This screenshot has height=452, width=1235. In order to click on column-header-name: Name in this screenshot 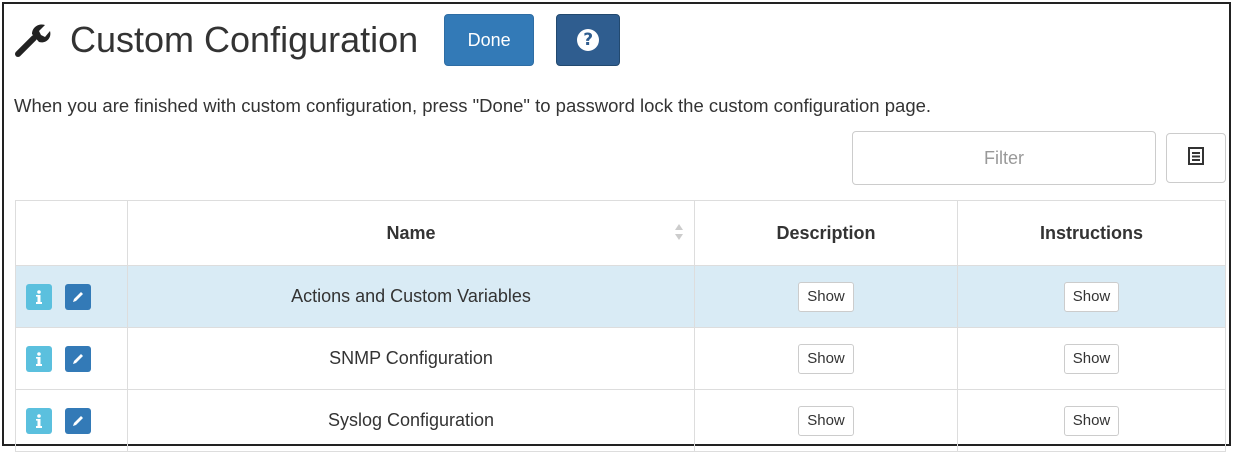, I will do `click(411, 233)`.